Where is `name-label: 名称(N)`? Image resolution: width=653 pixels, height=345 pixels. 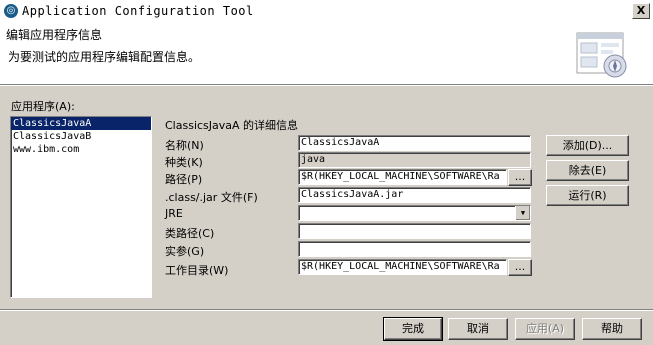 name-label: 名称(N) is located at coordinates (184, 145).